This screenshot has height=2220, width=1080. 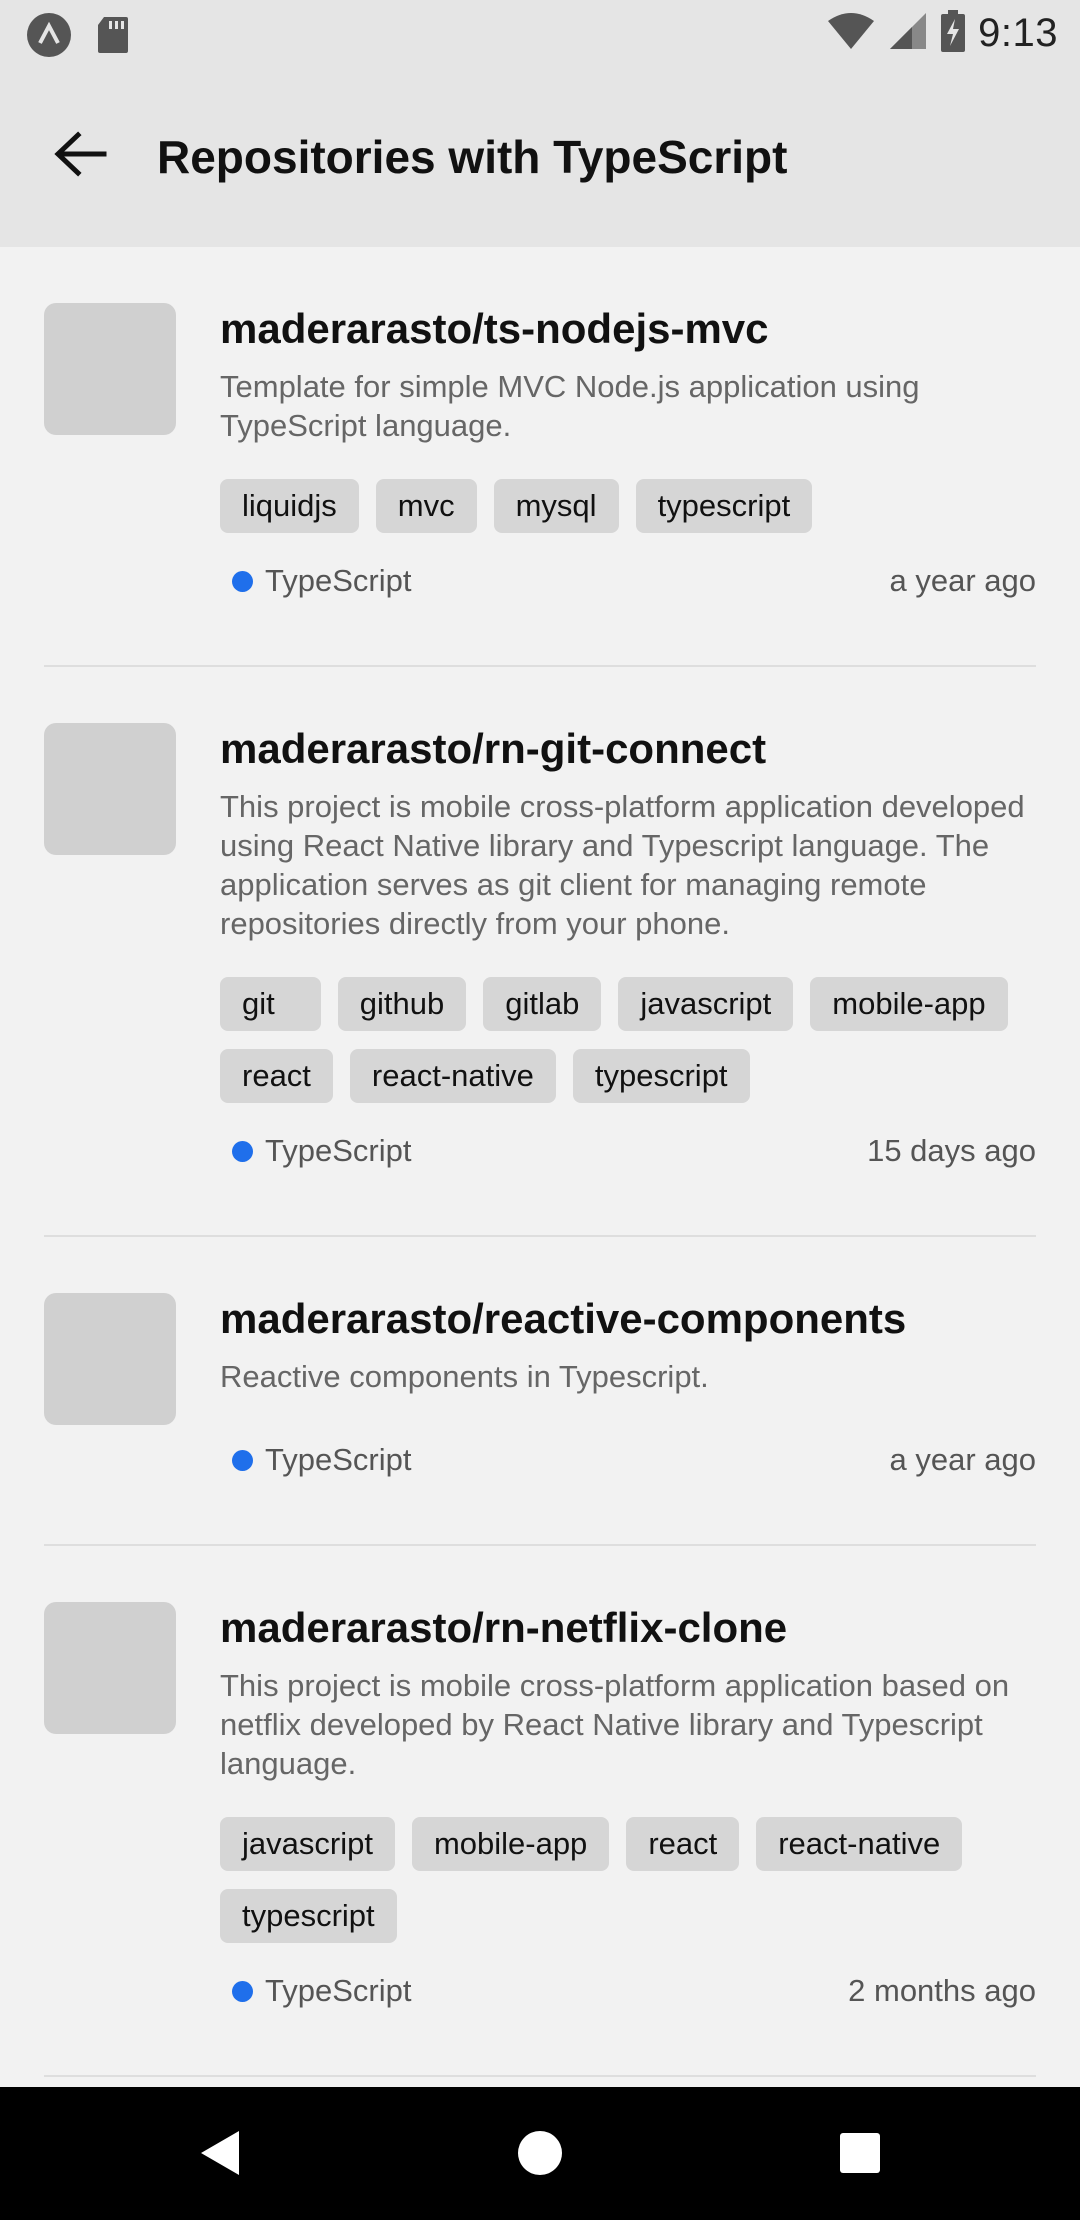 I want to click on repository-name: maderarasto/ts-nodejs-mvc, so click(x=494, y=328).